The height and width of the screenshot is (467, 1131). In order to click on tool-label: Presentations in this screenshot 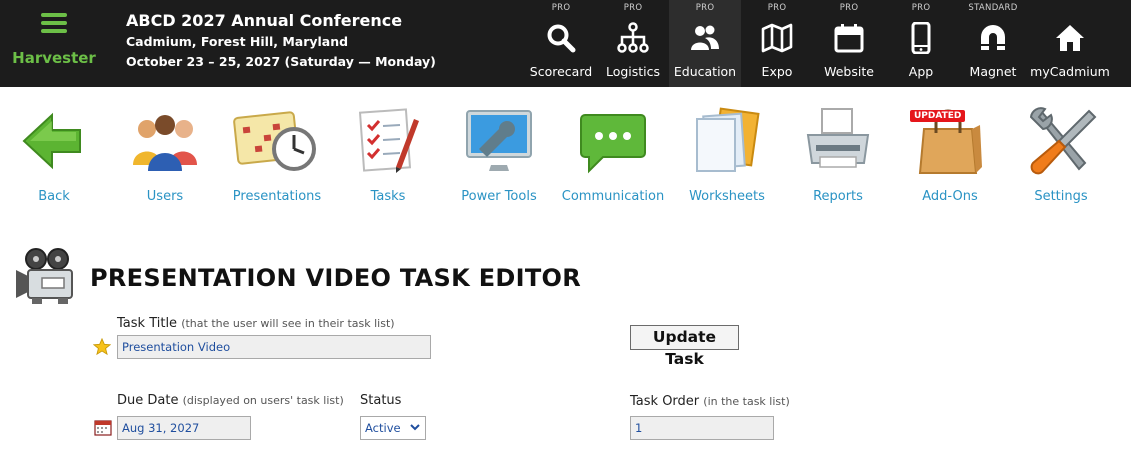, I will do `click(277, 196)`.